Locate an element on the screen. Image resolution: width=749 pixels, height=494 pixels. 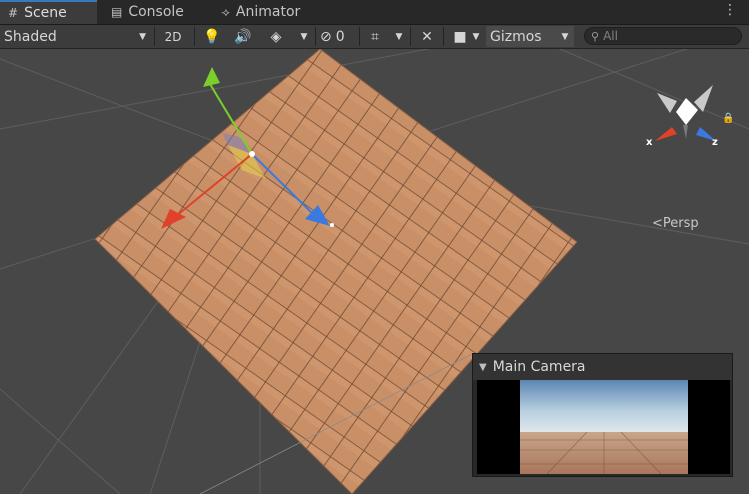
tab-animator: ⟢ Animator is located at coordinates (268, 12).